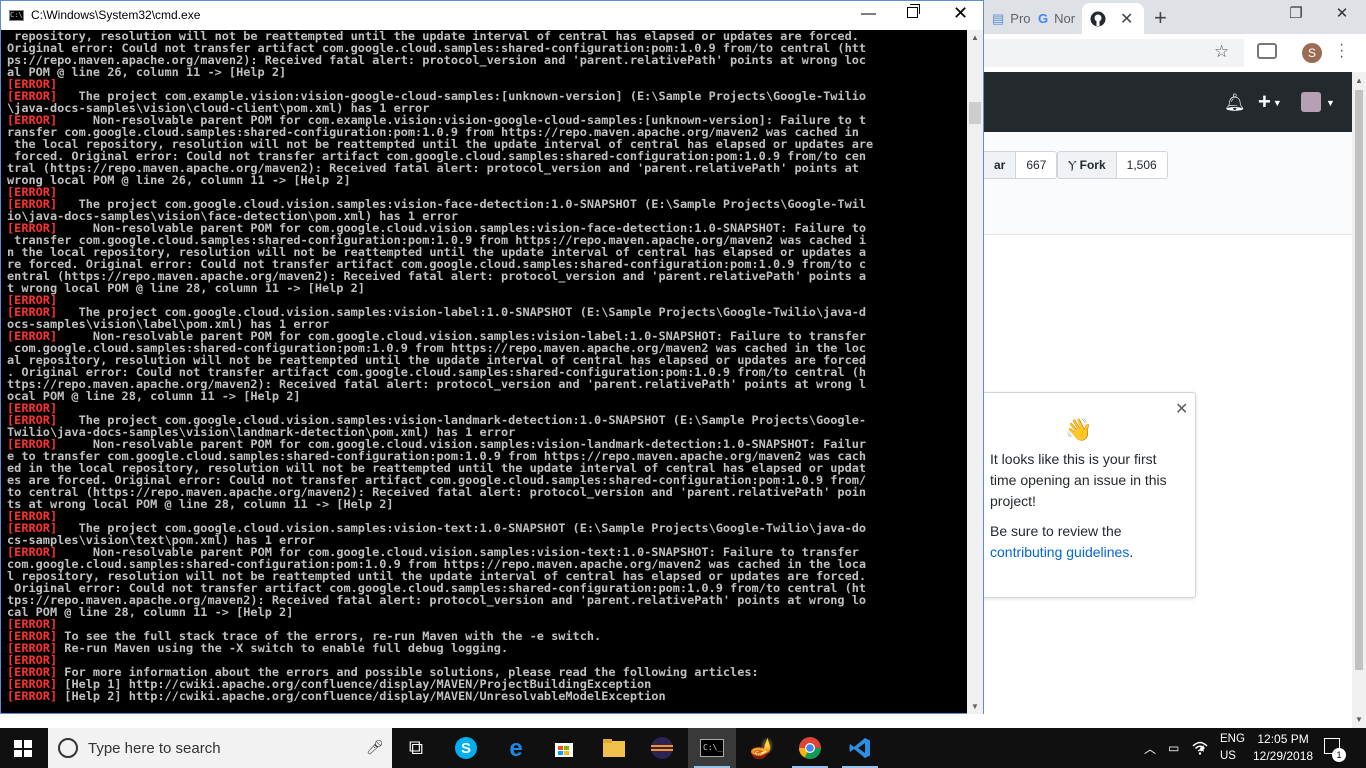 The height and width of the screenshot is (768, 1366). I want to click on waving-hand-icon: 👋, so click(1079, 429).